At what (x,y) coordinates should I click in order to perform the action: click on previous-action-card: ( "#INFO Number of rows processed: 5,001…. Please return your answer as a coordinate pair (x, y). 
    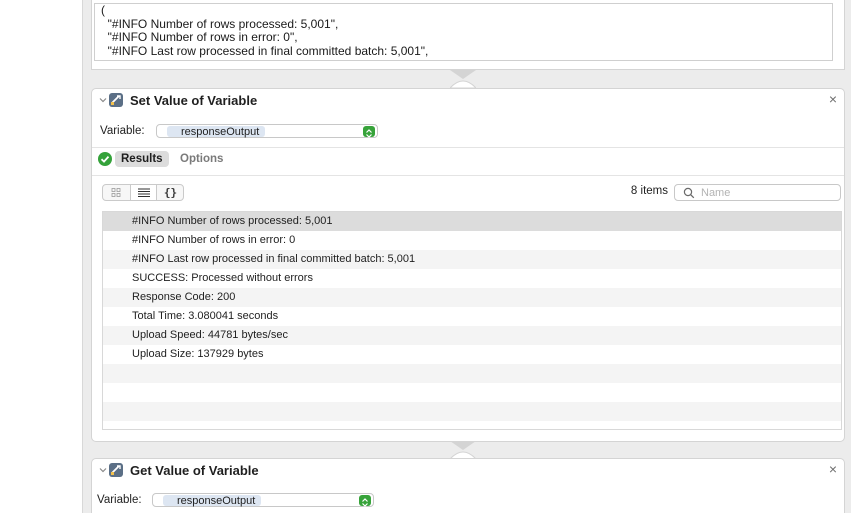
    Looking at the image, I should click on (468, 35).